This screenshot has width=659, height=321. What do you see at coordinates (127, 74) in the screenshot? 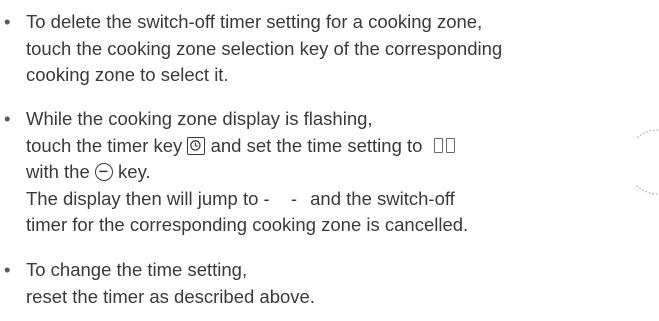
I see `text-line: cooking zone to select it.` at bounding box center [127, 74].